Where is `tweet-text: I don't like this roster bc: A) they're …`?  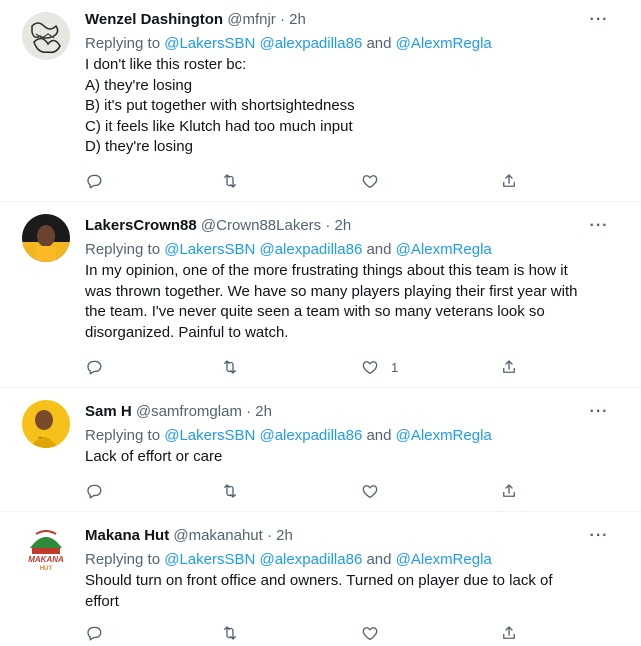
tweet-text: I don't like this roster bc: A) they're … is located at coordinates (350, 106).